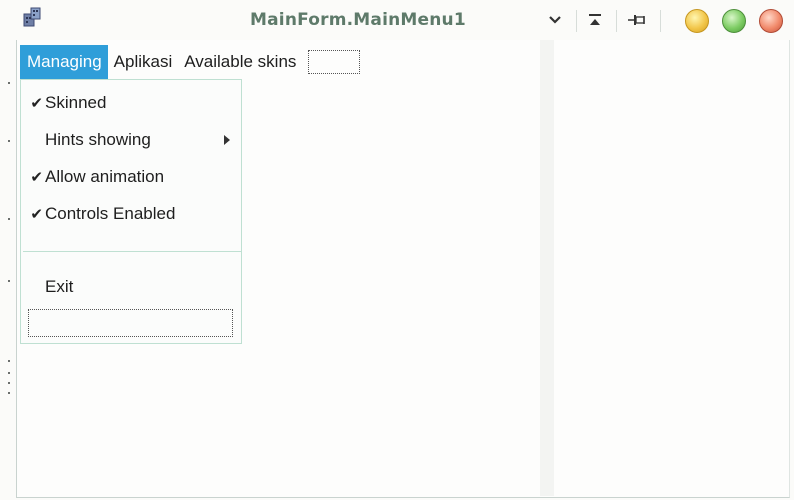 The image size is (794, 500). Describe the element at coordinates (240, 62) in the screenshot. I see `menu-available-skins: Available skins` at that location.